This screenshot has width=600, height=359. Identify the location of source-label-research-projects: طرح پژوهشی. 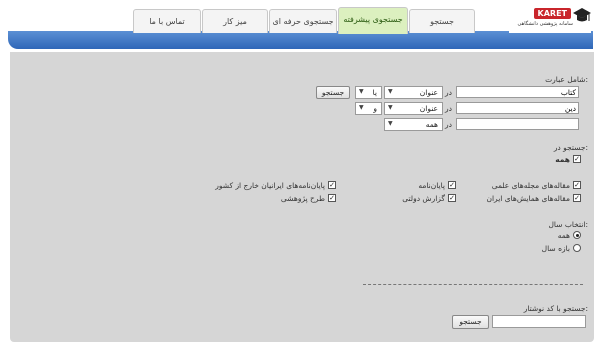
(302, 198).